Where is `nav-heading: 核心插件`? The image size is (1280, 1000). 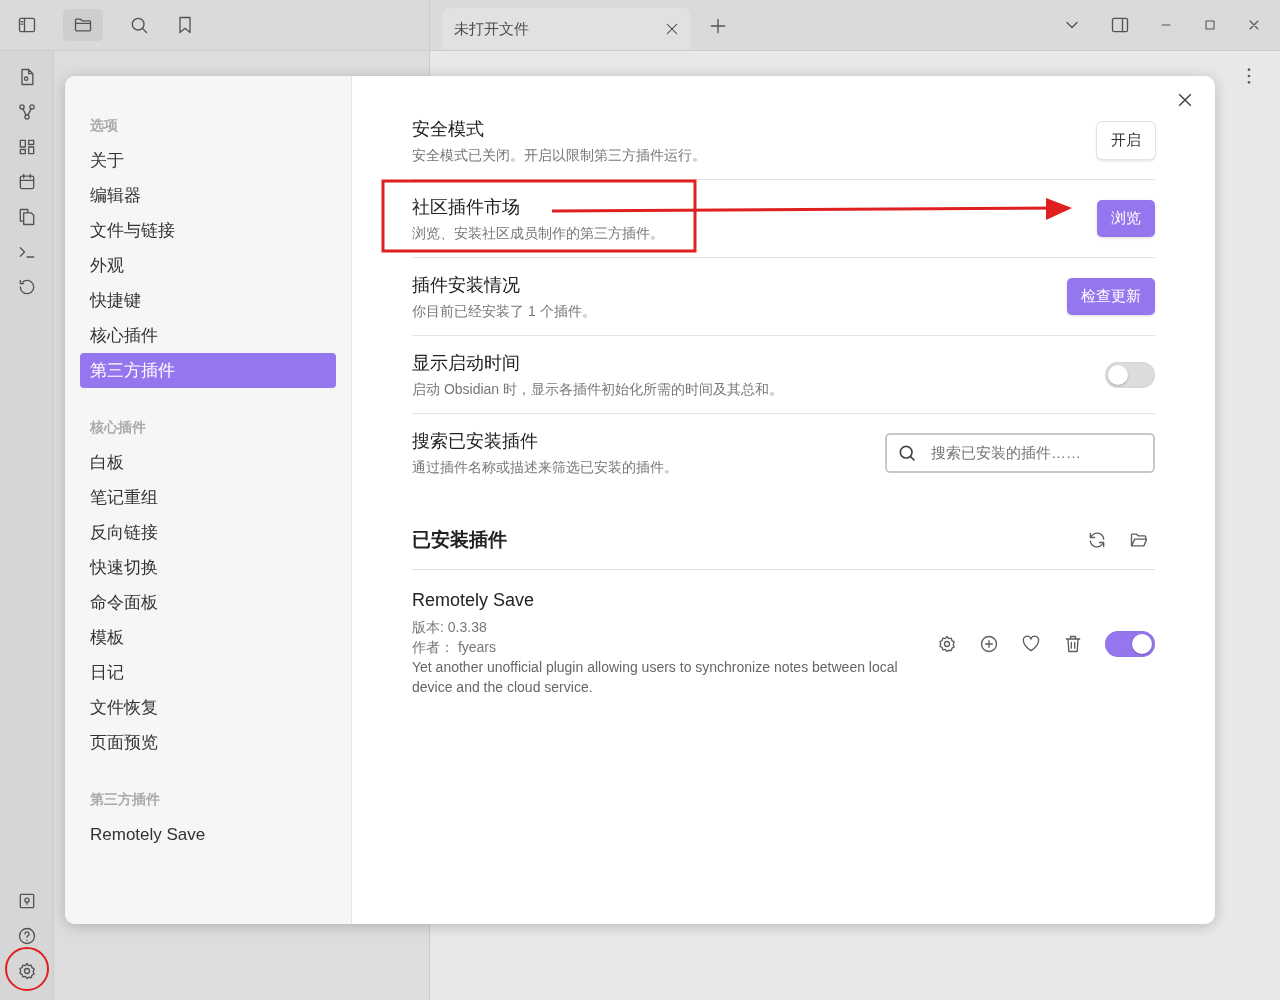 nav-heading: 核心插件 is located at coordinates (118, 427).